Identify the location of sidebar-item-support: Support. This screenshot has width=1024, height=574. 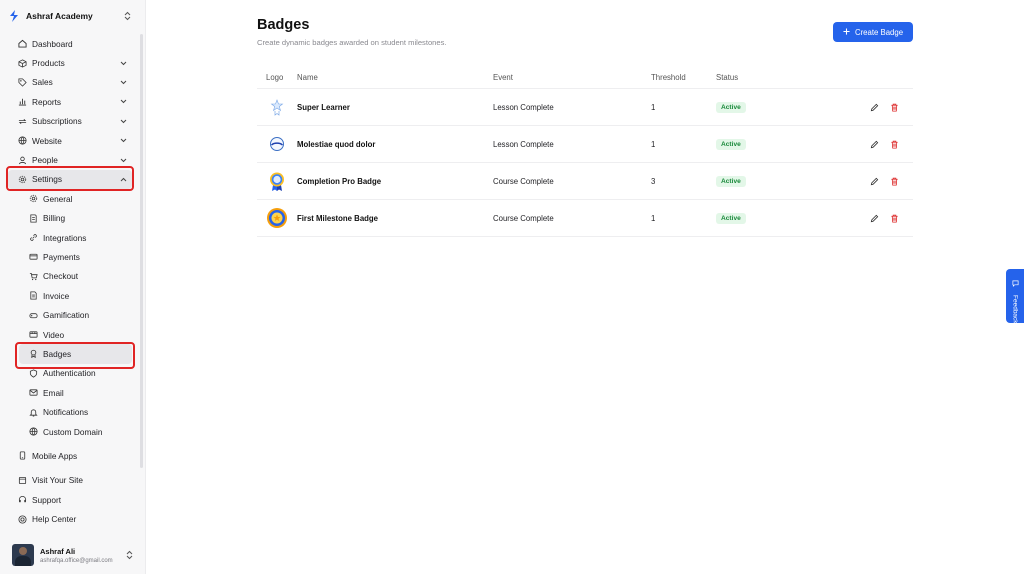
(70, 499).